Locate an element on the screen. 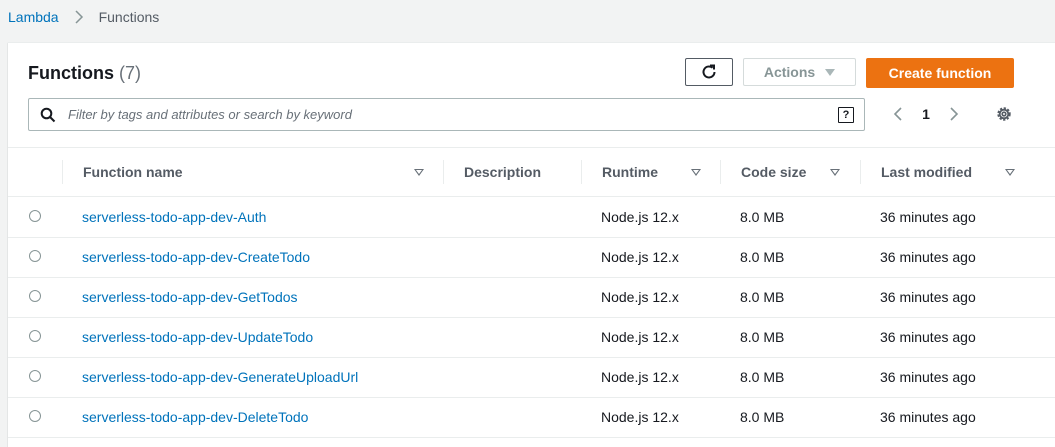  actions-dropdown-button: Actions is located at coordinates (799, 72).